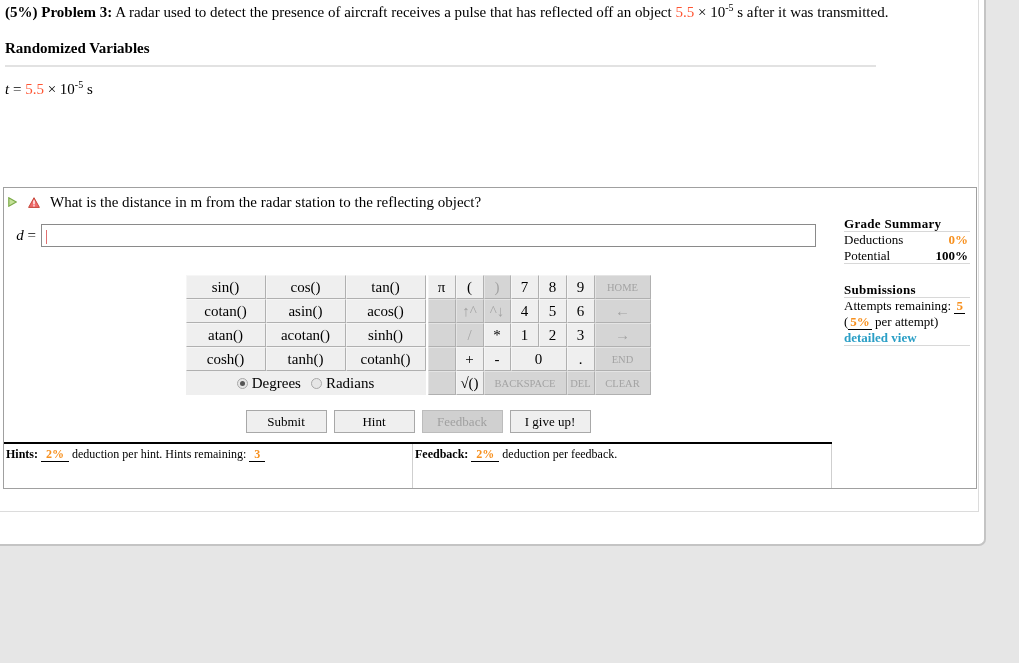  What do you see at coordinates (904, 314) in the screenshot?
I see `attempts-text: Attempts remaining: 5 (5% per attempt)` at bounding box center [904, 314].